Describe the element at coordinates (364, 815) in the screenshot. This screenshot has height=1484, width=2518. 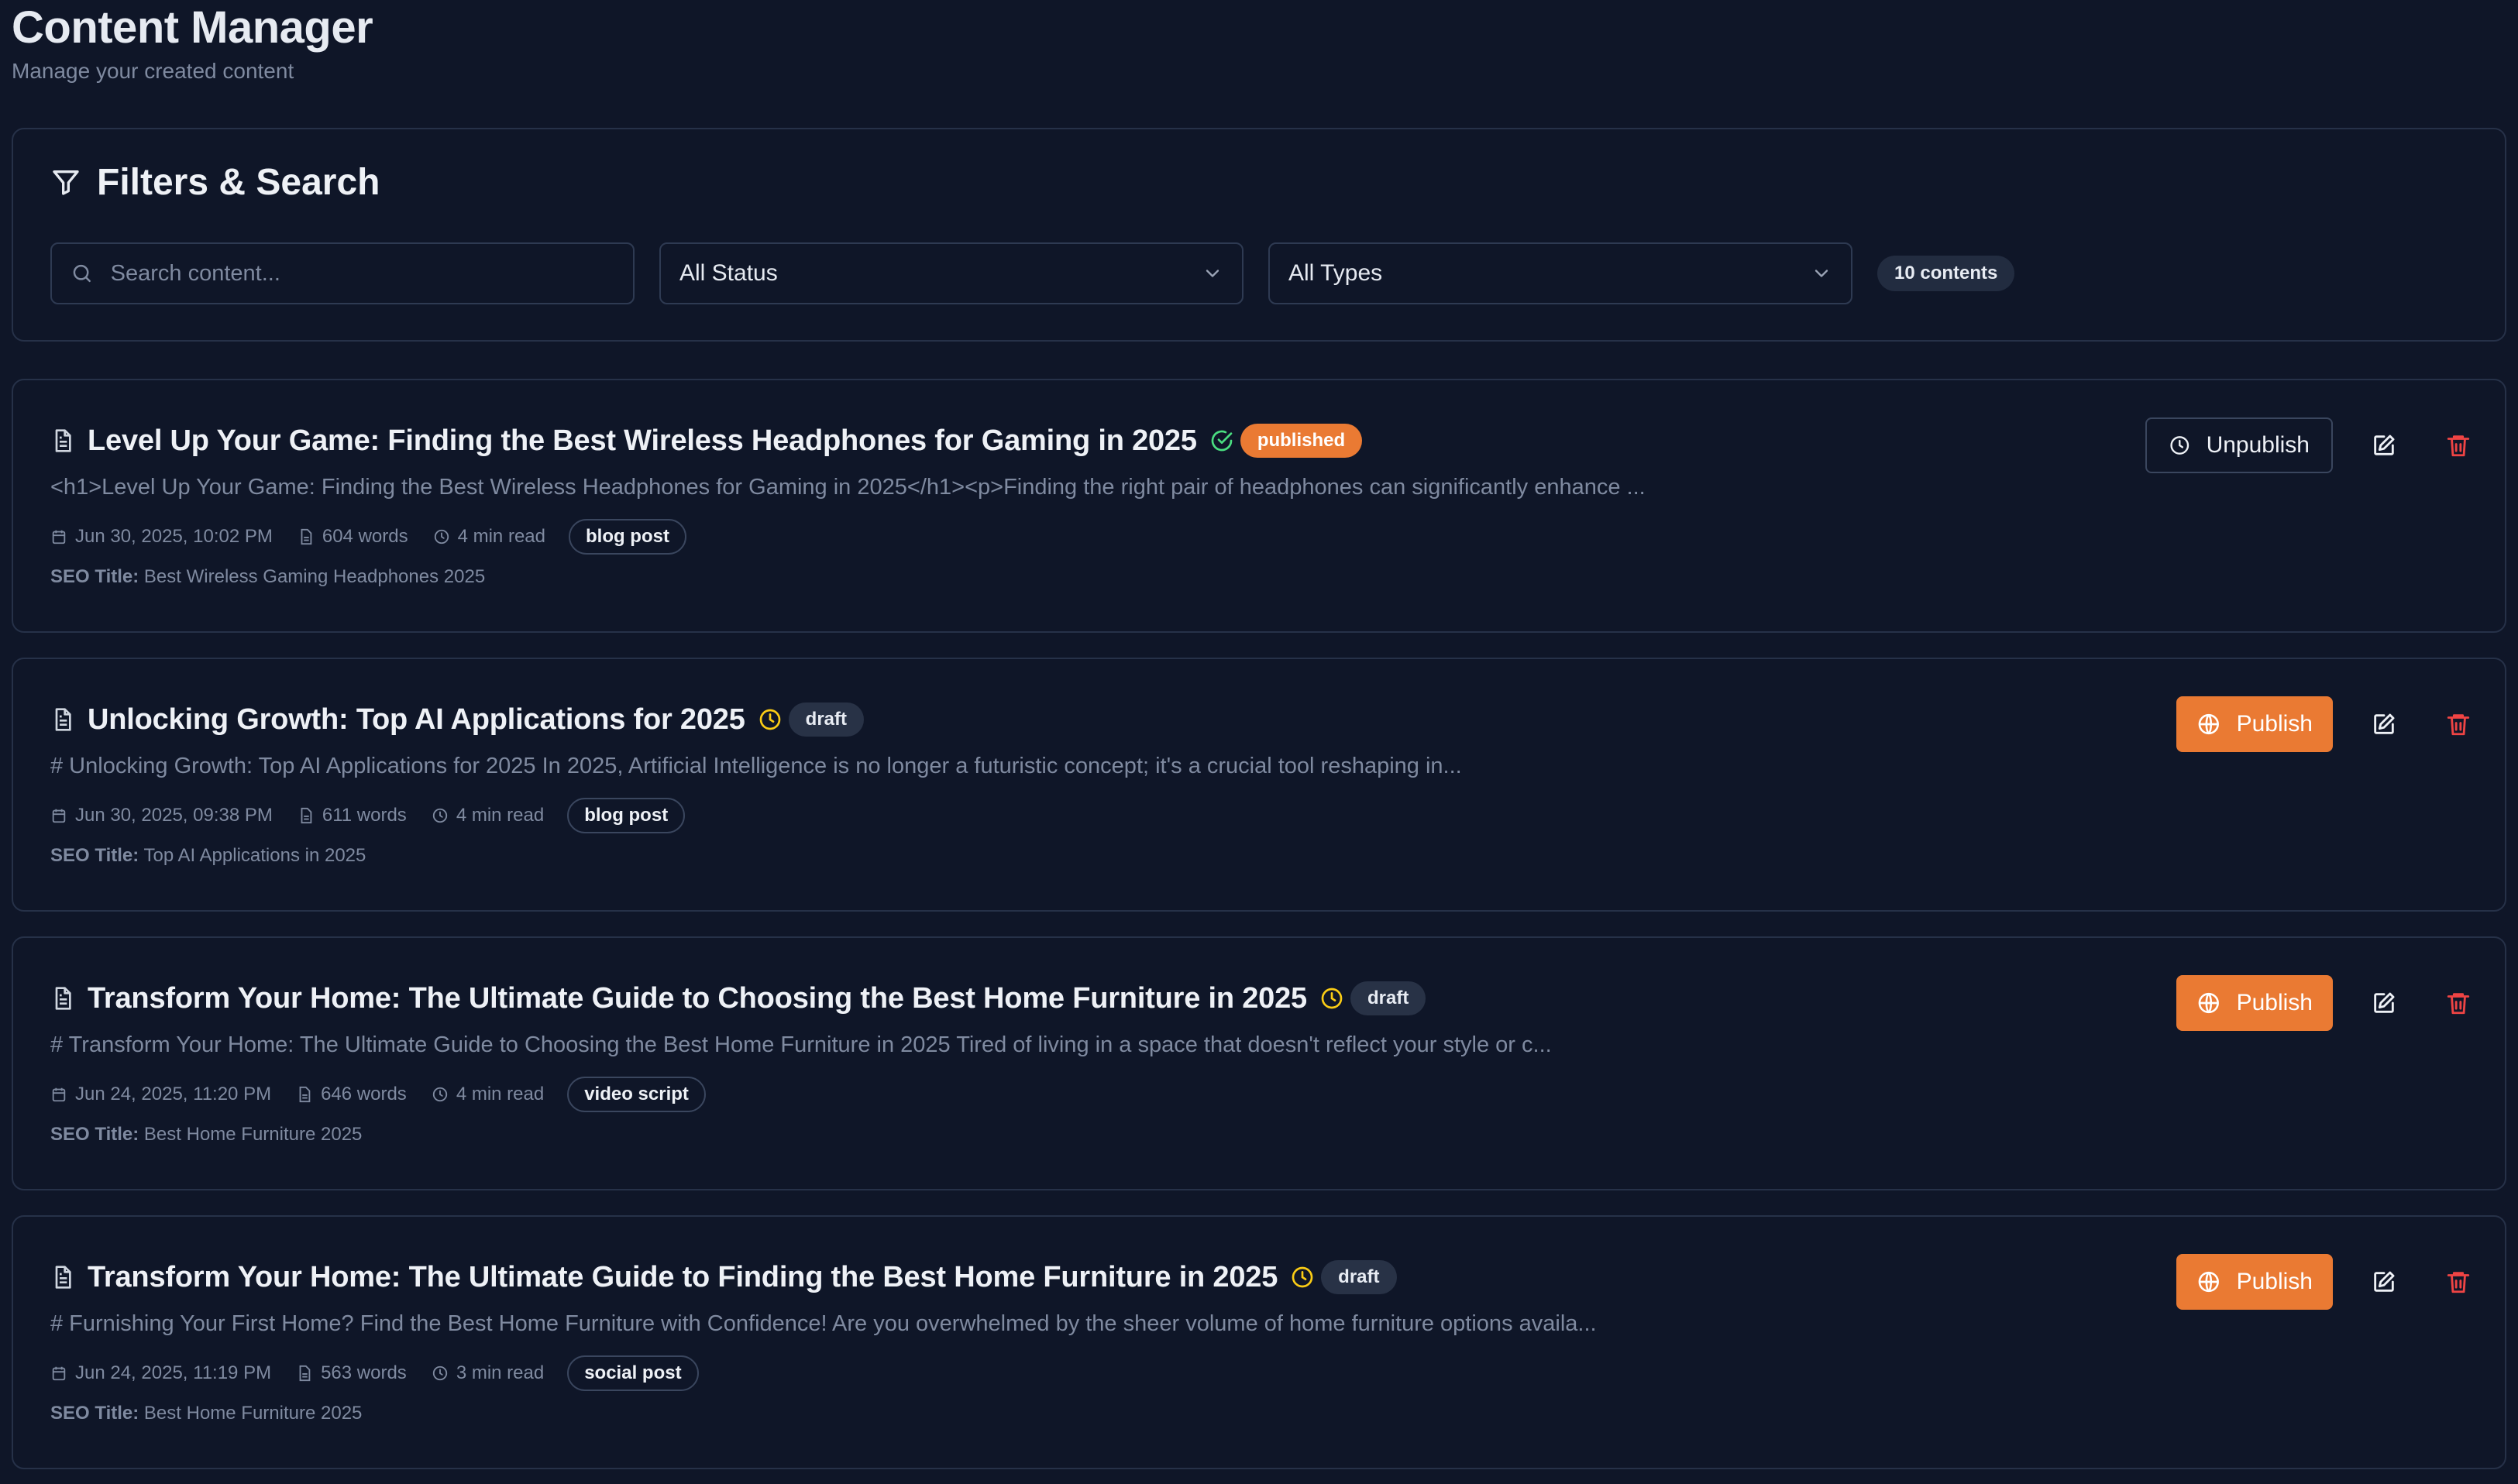
I see `content-word-count: 611 words` at that location.